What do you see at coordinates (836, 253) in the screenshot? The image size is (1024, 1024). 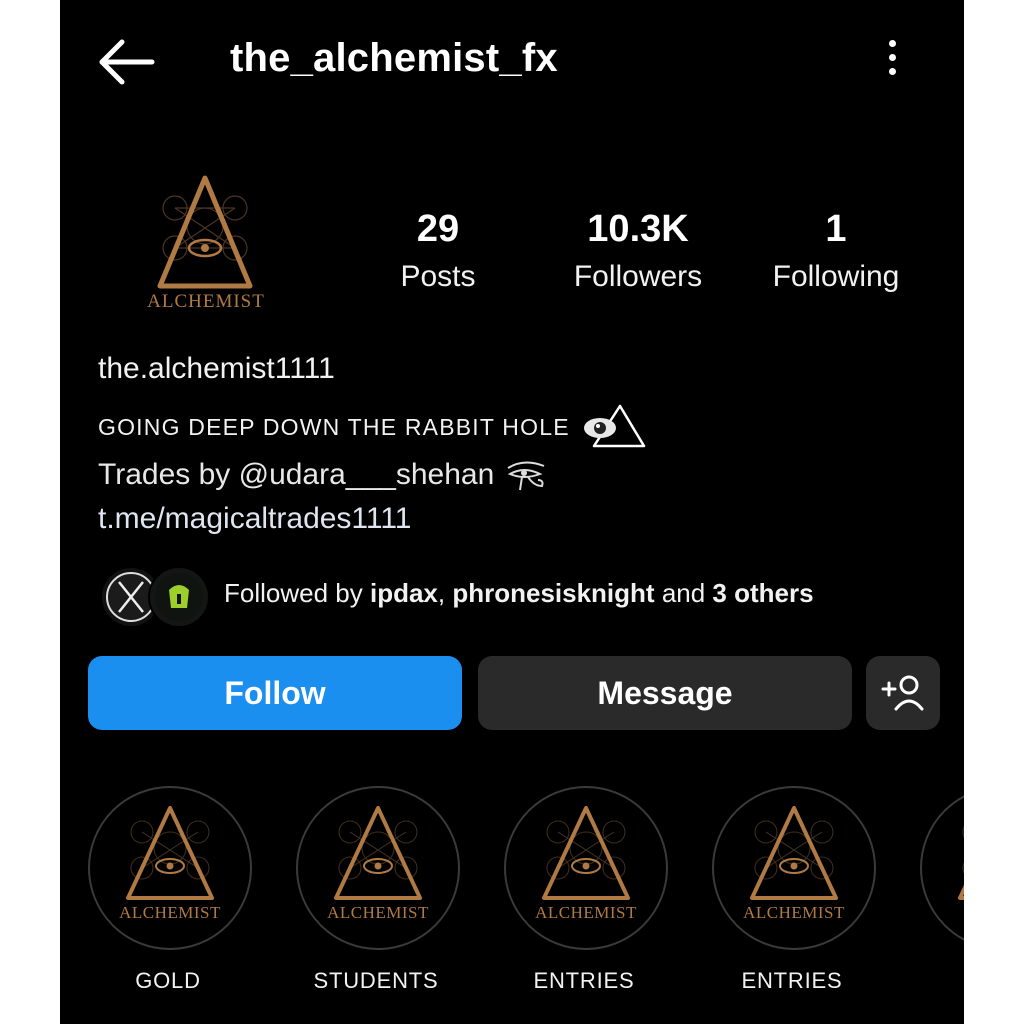 I see `following-stat: 1 Following` at bounding box center [836, 253].